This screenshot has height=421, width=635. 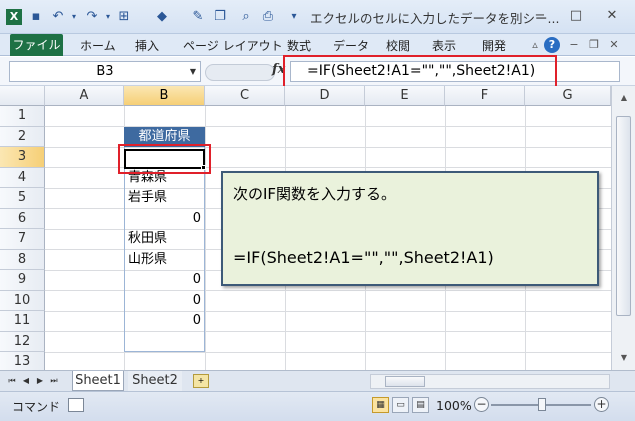 What do you see at coordinates (268, 17) in the screenshot?
I see `print-icon: ⎙` at bounding box center [268, 17].